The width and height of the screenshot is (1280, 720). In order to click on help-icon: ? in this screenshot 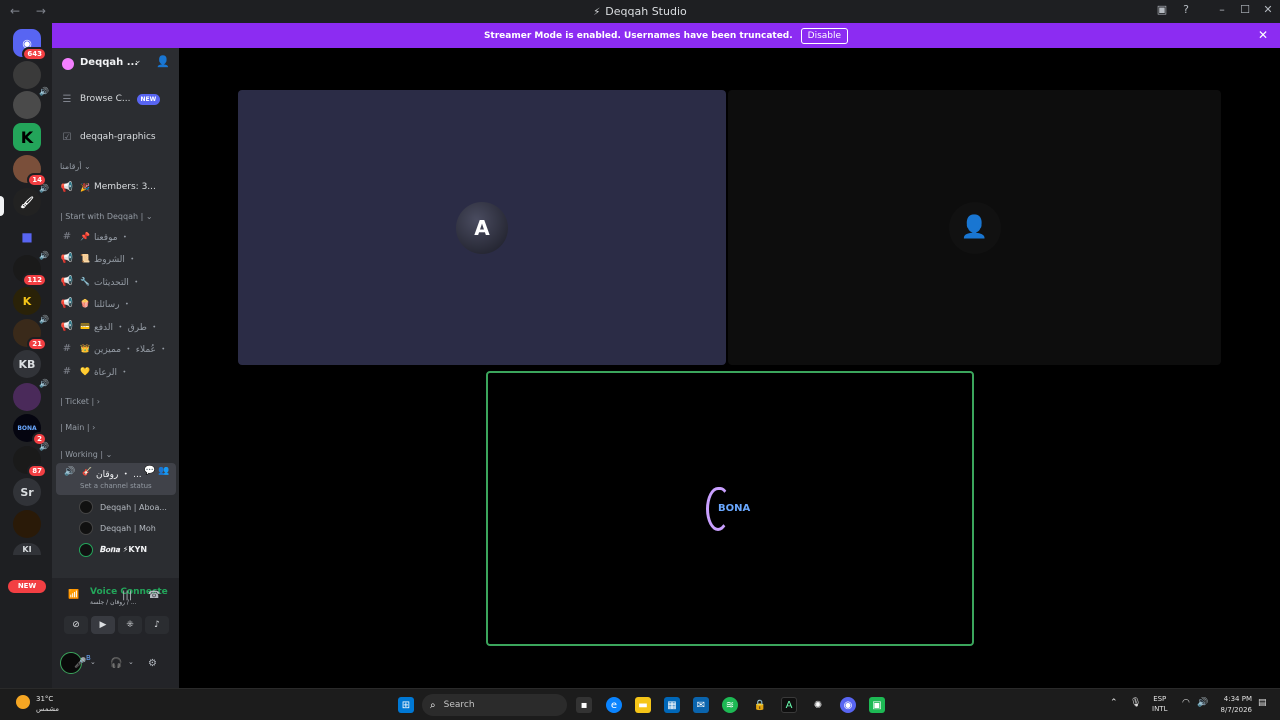, I will do `click(1186, 9)`.